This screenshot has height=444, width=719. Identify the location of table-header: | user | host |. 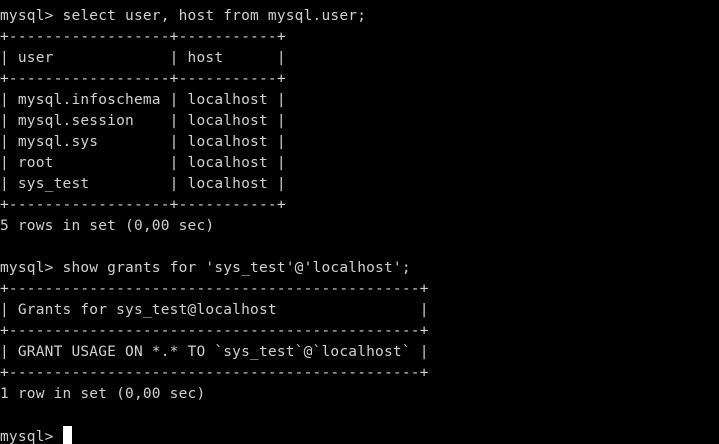
(143, 58).